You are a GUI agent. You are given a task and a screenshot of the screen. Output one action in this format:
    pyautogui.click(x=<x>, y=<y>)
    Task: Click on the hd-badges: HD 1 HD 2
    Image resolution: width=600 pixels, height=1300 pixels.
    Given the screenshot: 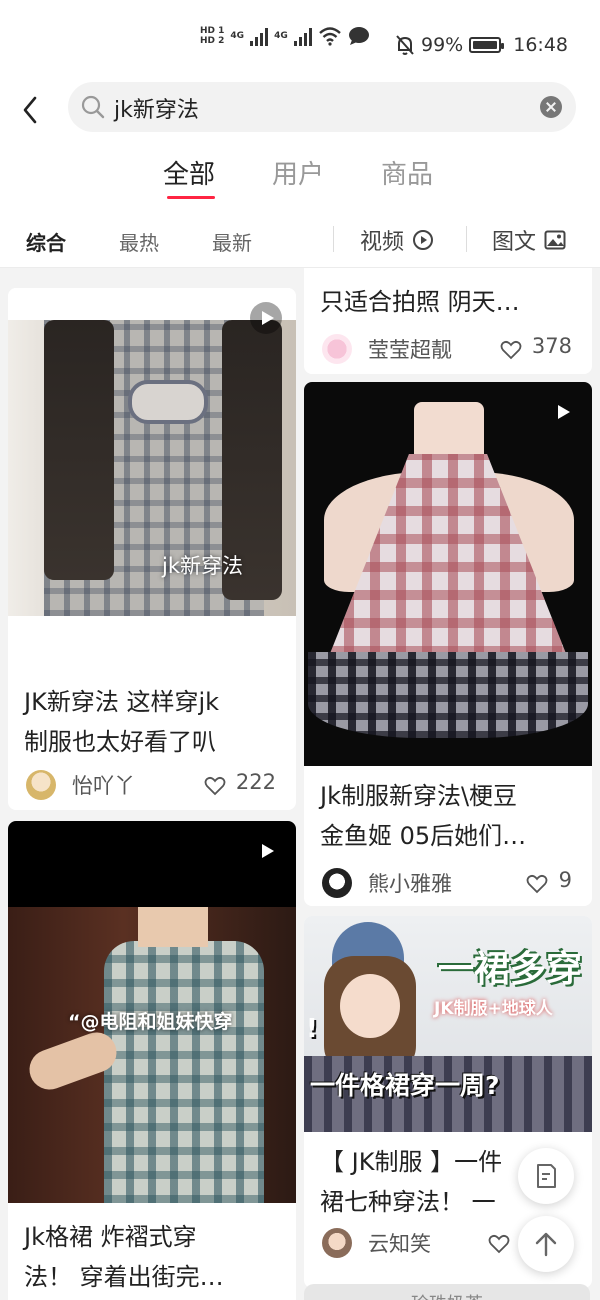 What is the action you would take?
    pyautogui.click(x=212, y=36)
    